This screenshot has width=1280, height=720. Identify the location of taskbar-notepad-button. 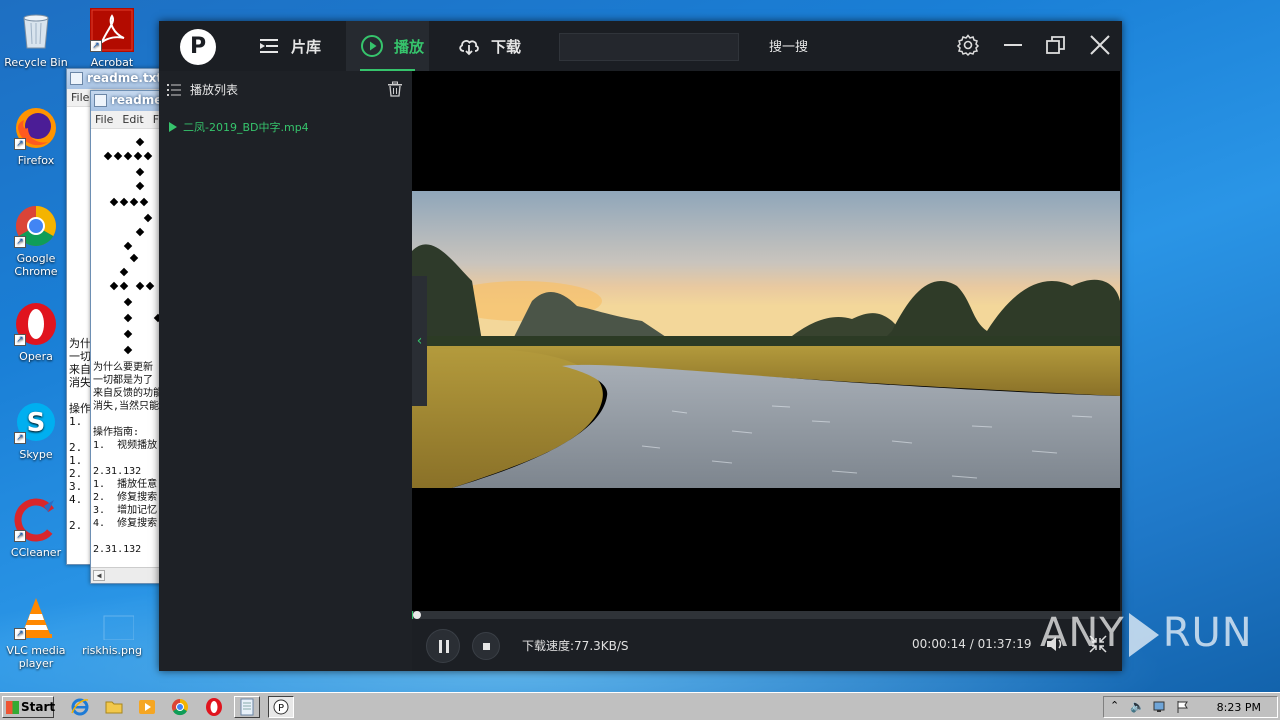
(247, 707).